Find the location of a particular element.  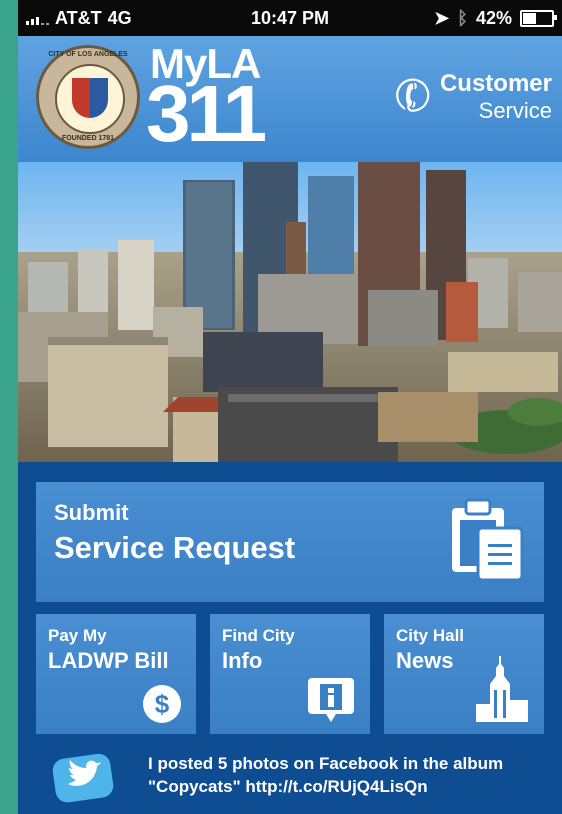

pay-my-label: Pay My is located at coordinates (77, 635).